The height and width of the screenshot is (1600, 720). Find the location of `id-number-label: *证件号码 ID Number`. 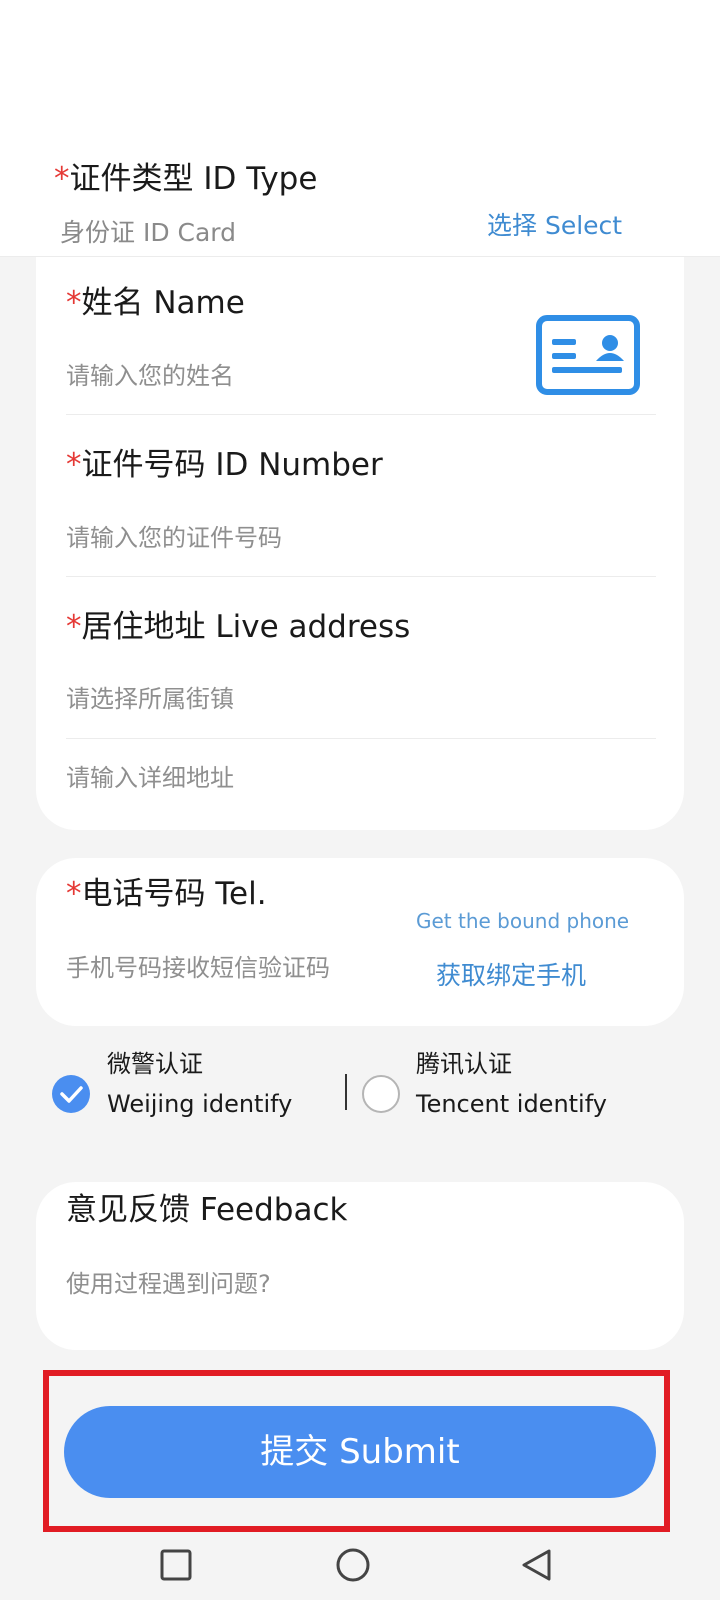

id-number-label: *证件号码 ID Number is located at coordinates (224, 465).